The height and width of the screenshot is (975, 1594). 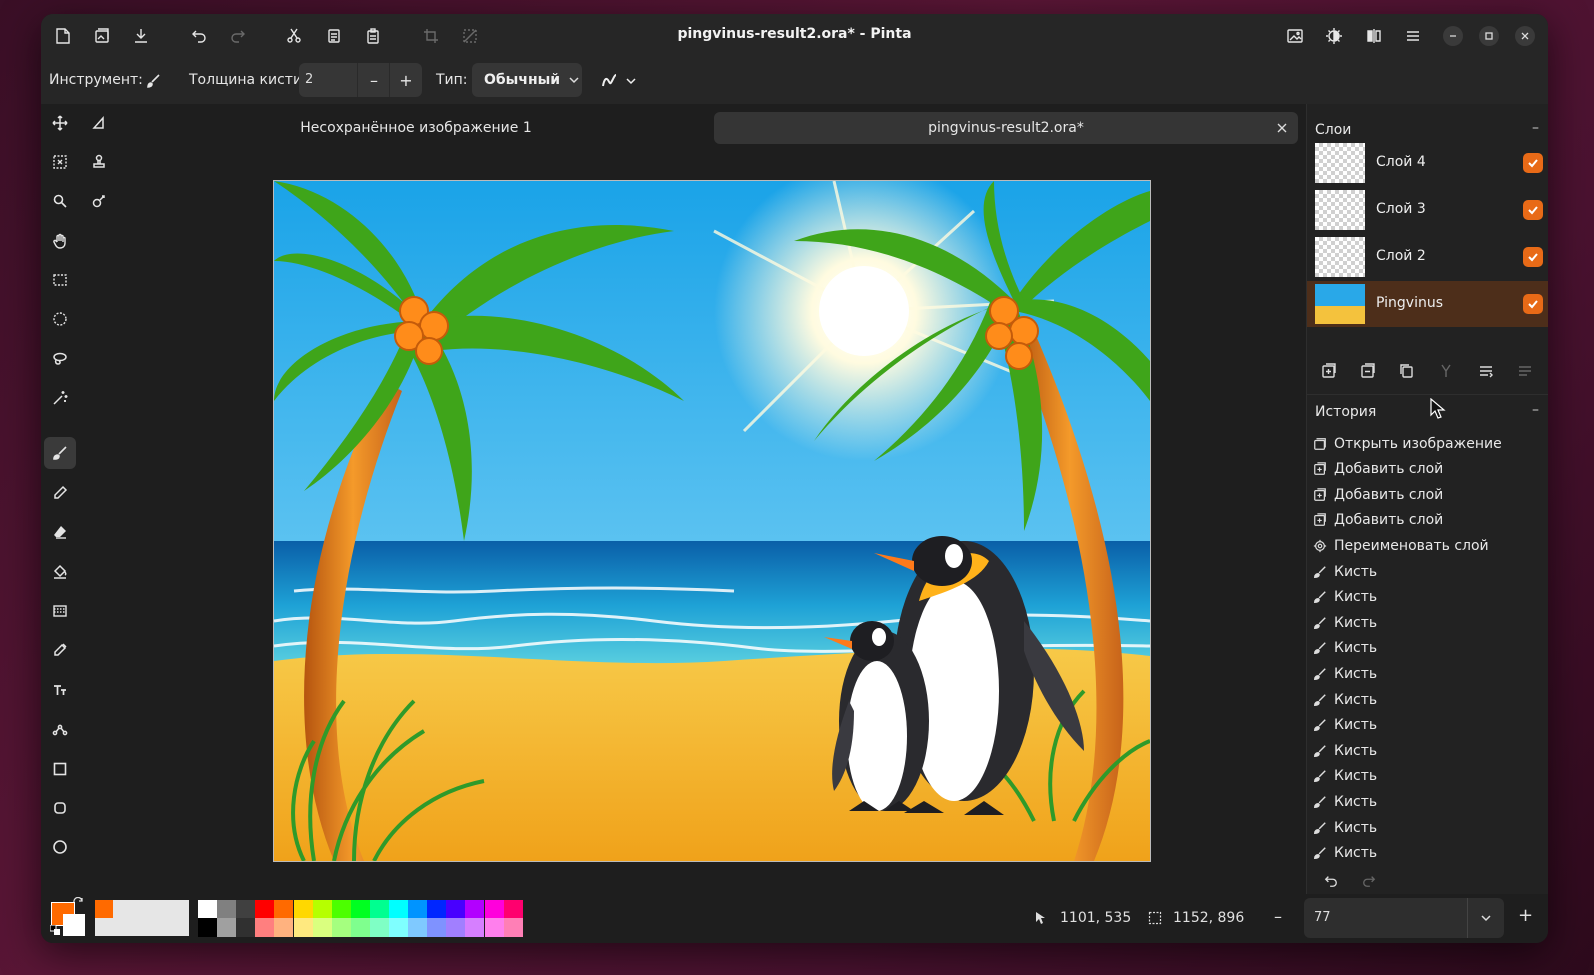 I want to click on history-item: Открыть изображение, so click(x=1407, y=443).